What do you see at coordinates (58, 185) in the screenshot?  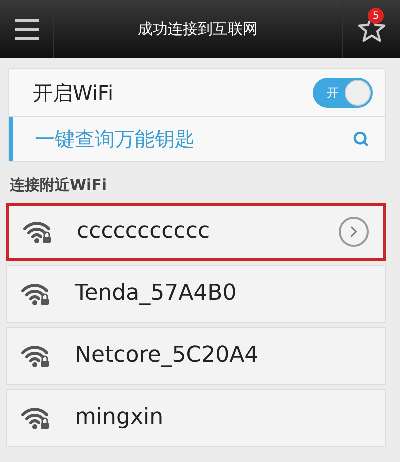 I see `section-title: 连接附近WiFi` at bounding box center [58, 185].